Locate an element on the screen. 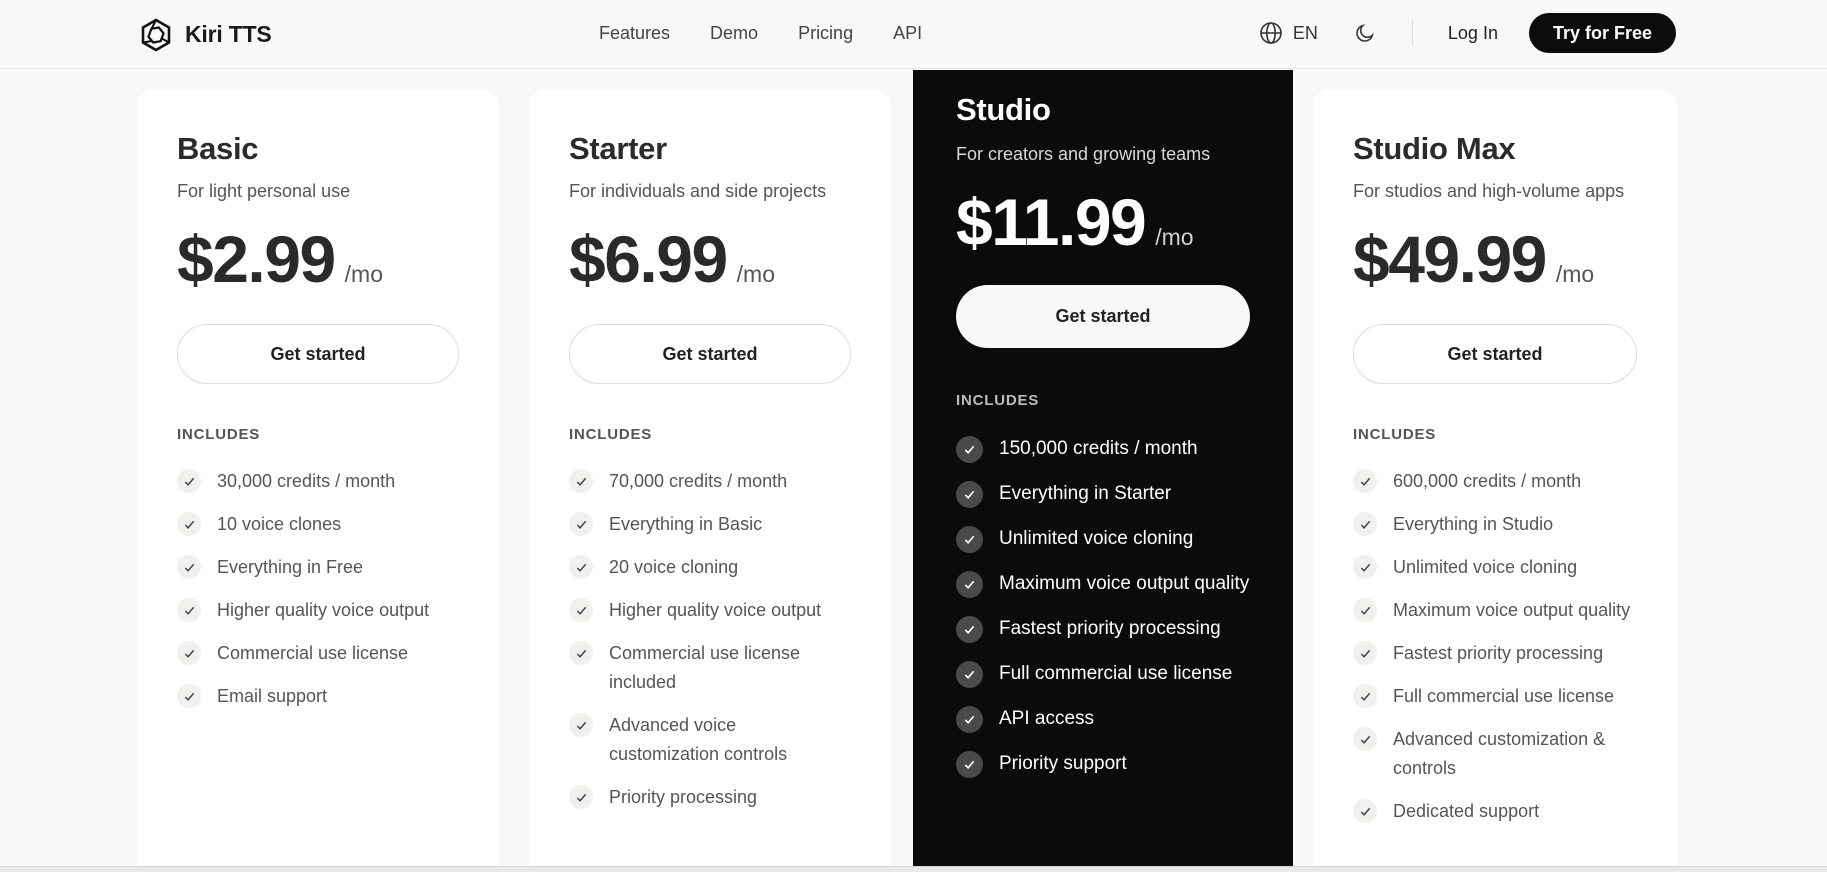 This screenshot has width=1827, height=872. feature-text: Commercial use license included is located at coordinates (705, 667).